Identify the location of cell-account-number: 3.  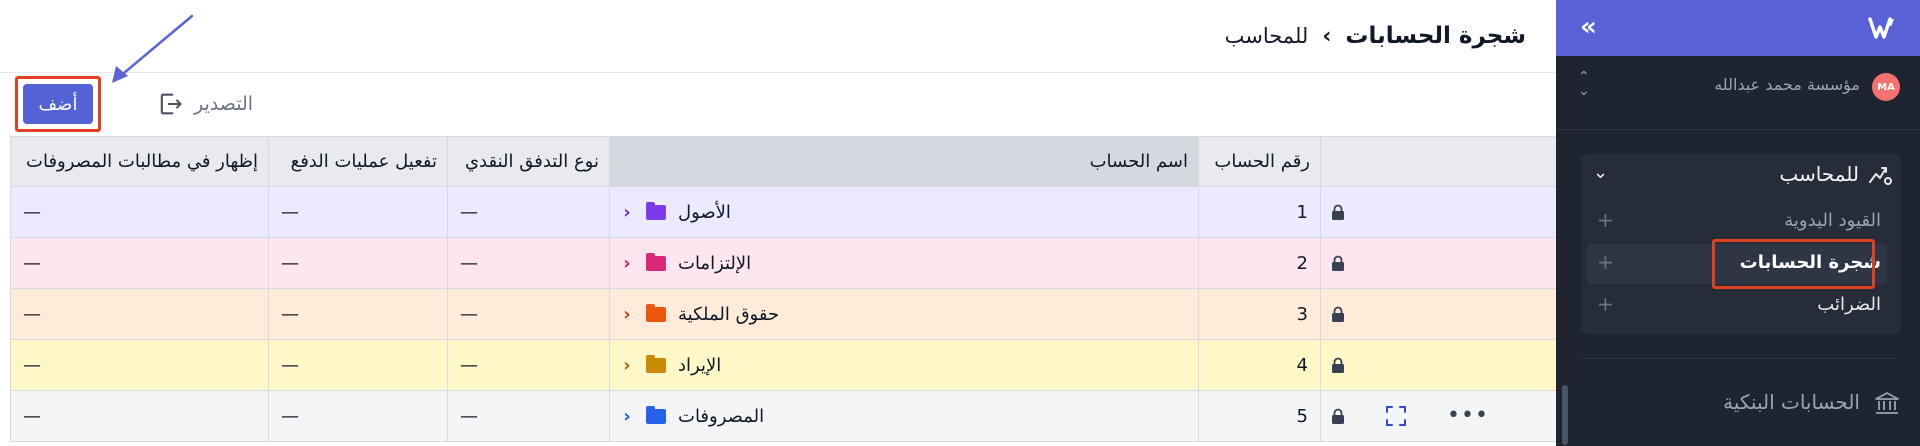
(1259, 314).